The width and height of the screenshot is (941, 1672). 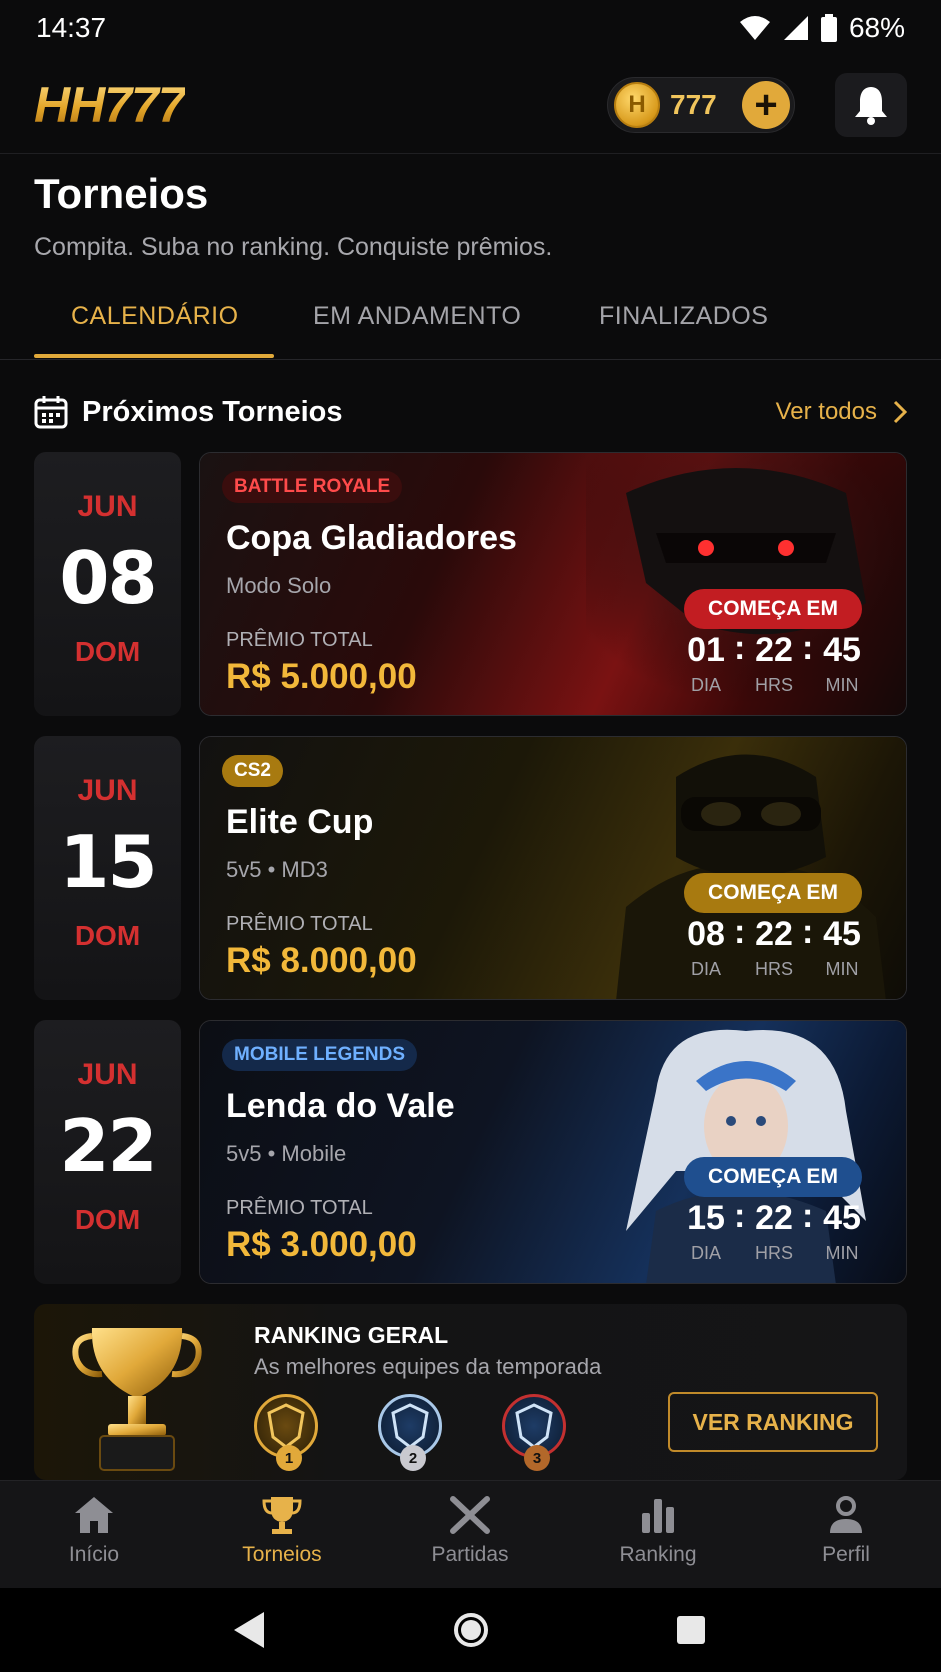 I want to click on notifications-button, so click(x=871, y=104).